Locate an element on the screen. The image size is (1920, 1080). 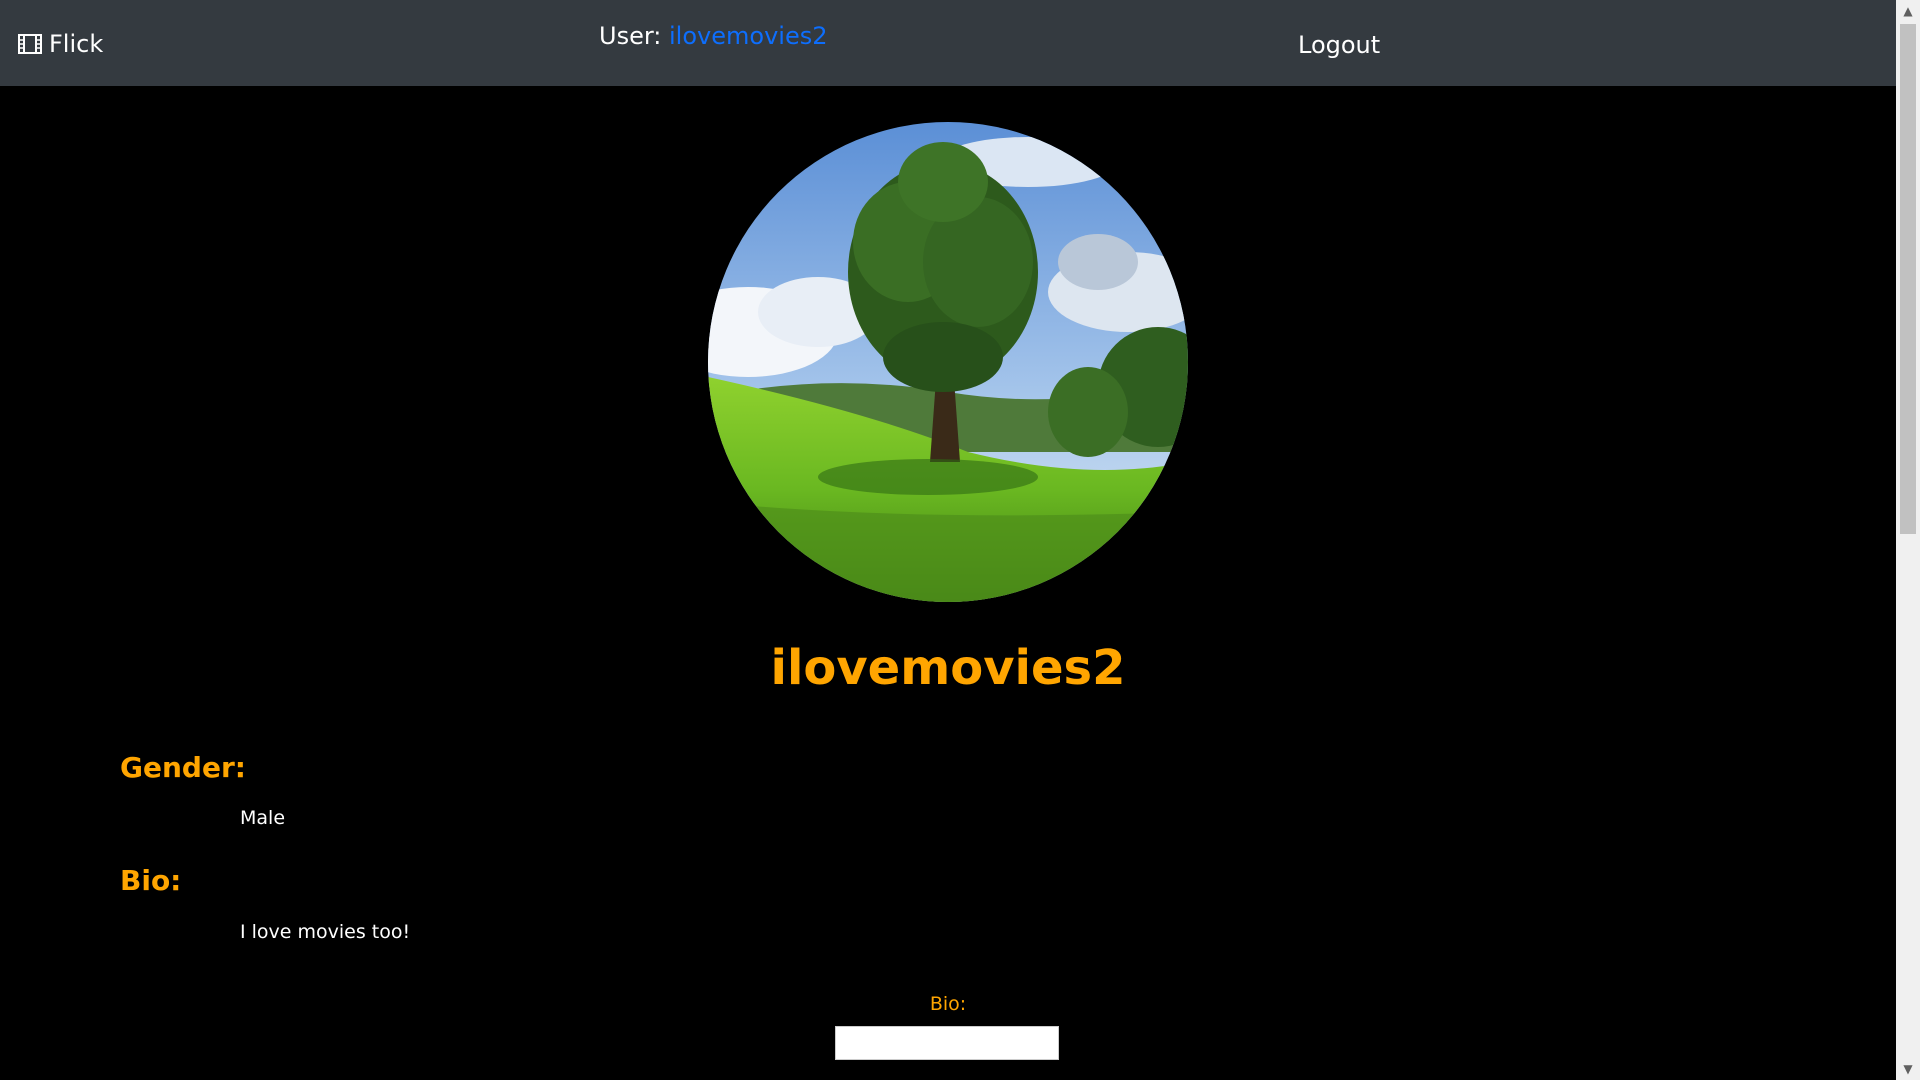
brand-label: Flick is located at coordinates (76, 44).